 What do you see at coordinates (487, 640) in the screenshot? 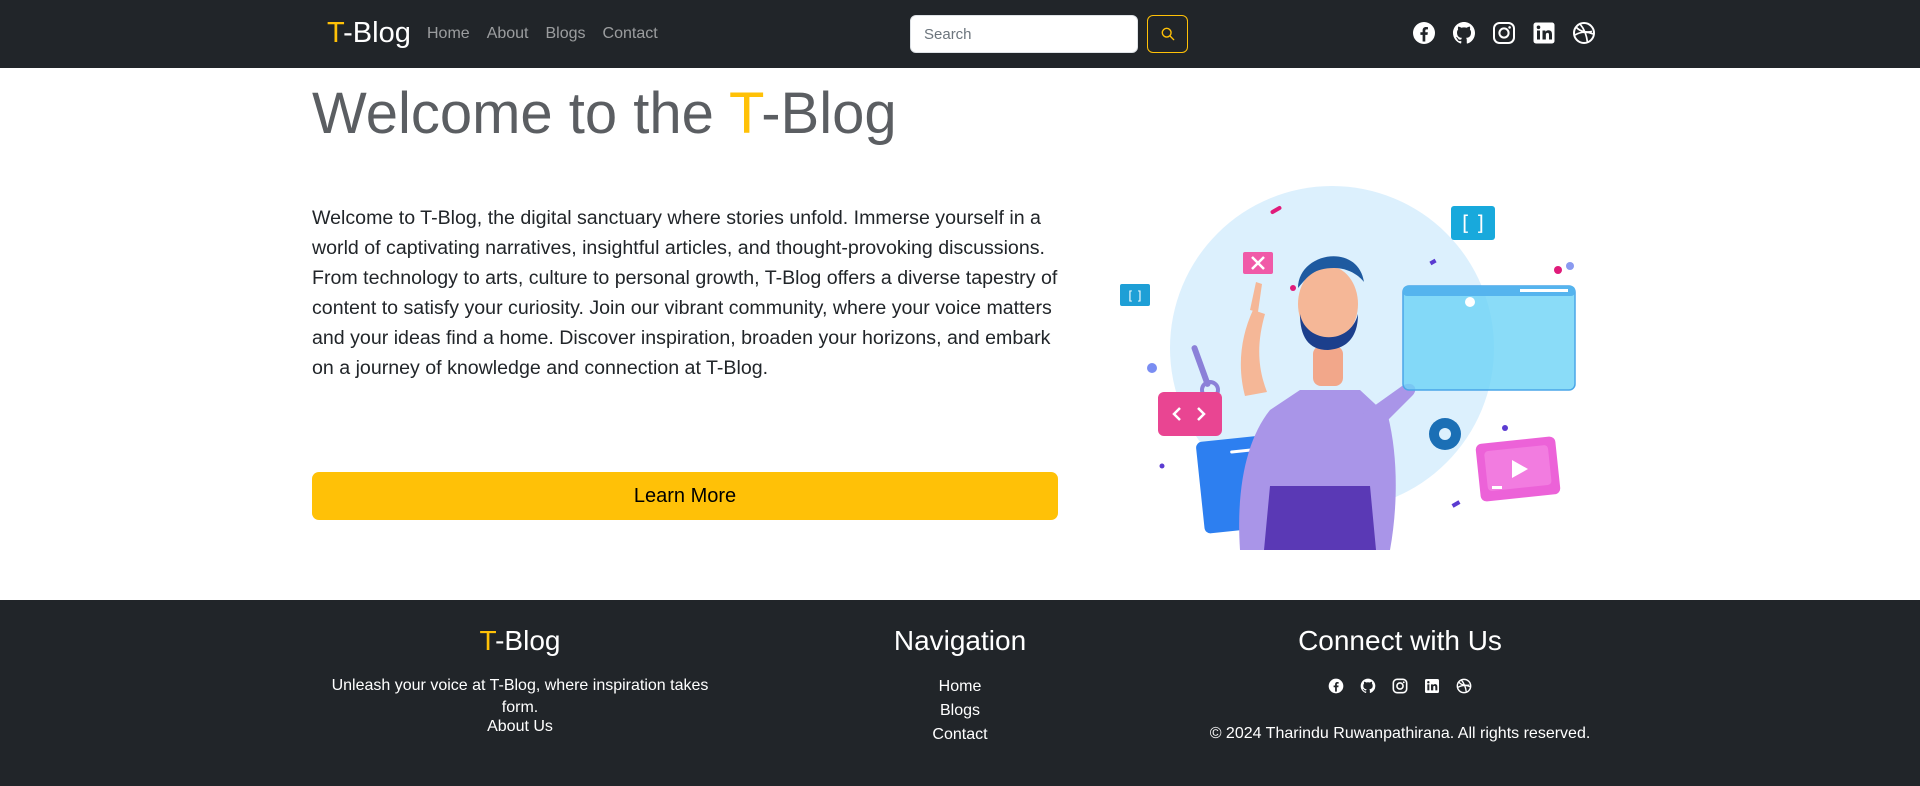
I see `footer-brand-accent: T` at bounding box center [487, 640].